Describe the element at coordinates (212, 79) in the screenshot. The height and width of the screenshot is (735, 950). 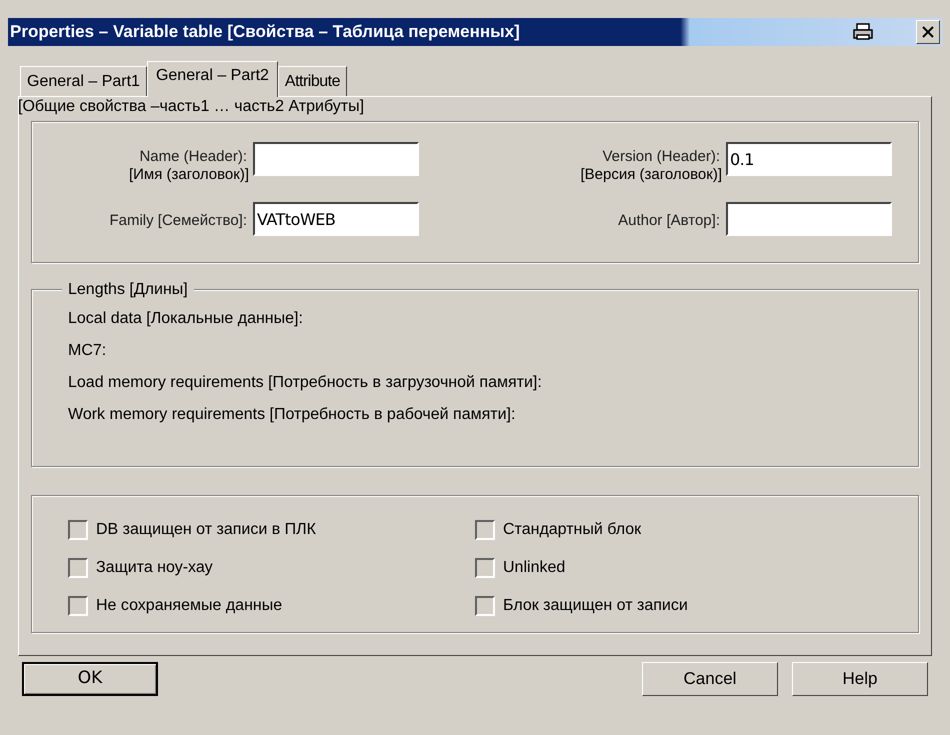
I see `tab: General – Part2` at that location.